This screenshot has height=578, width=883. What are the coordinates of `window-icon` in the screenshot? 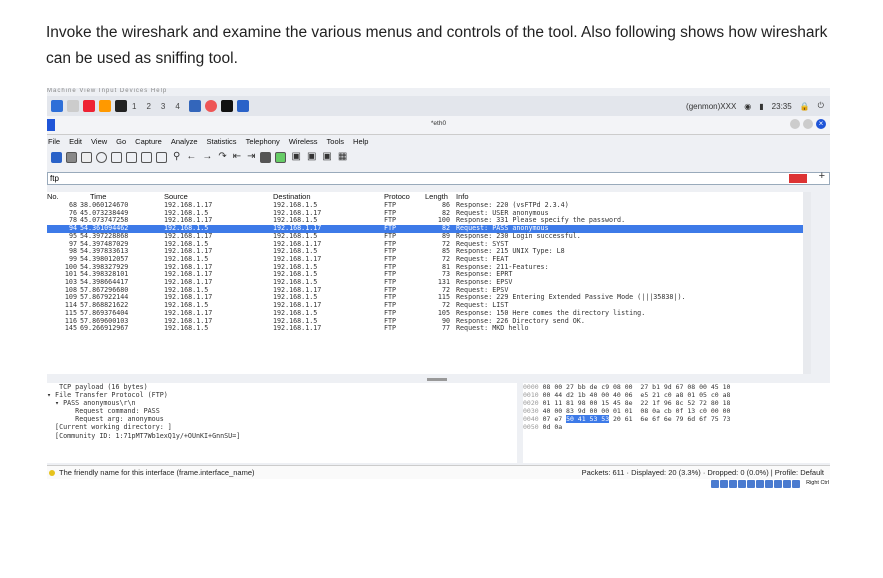 It's located at (226, 106).